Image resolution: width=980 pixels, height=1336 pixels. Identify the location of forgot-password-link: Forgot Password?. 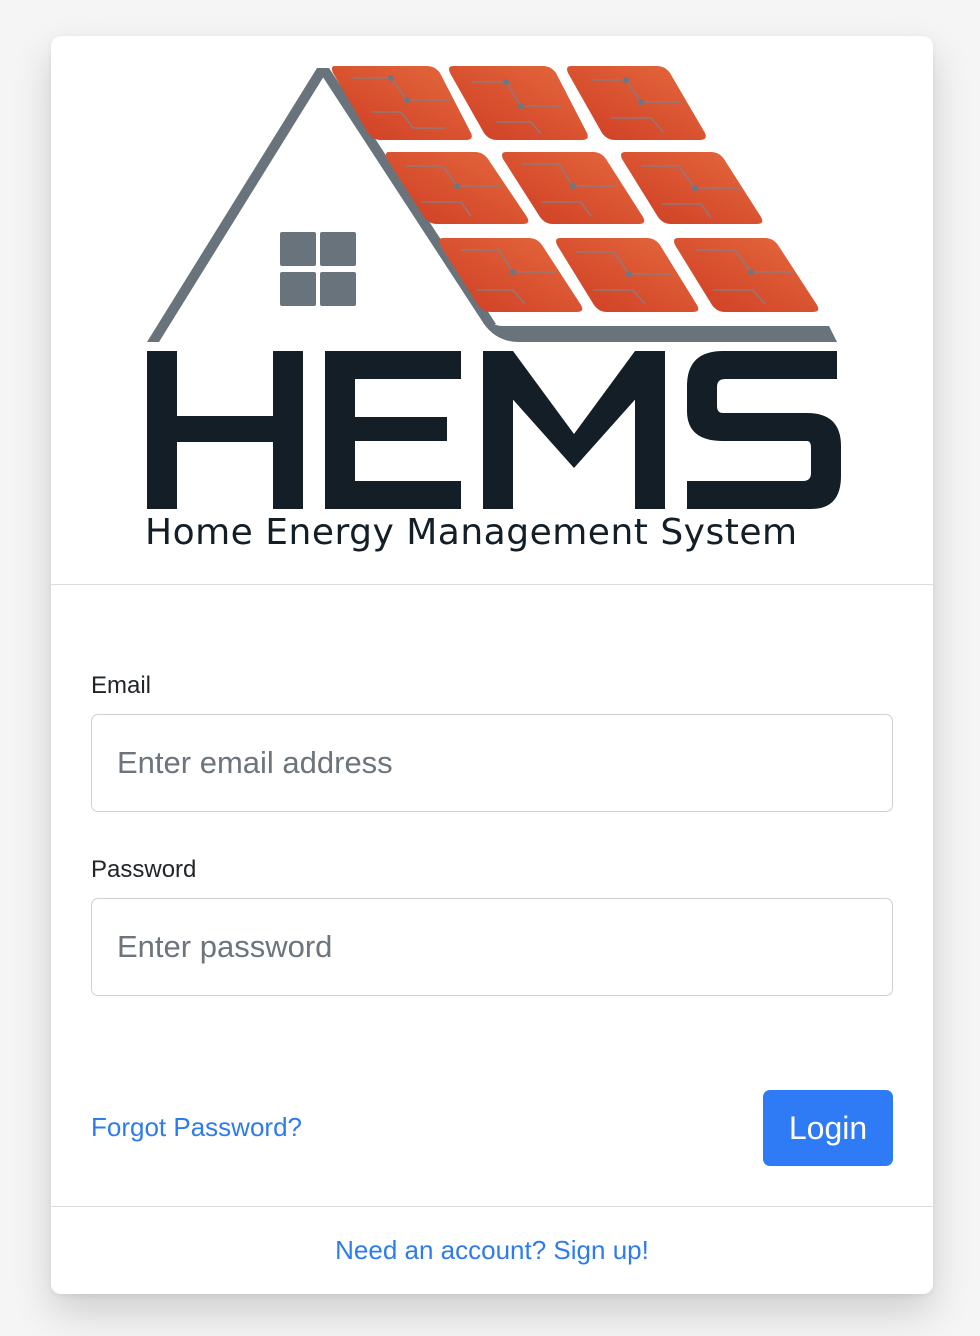
(196, 1127).